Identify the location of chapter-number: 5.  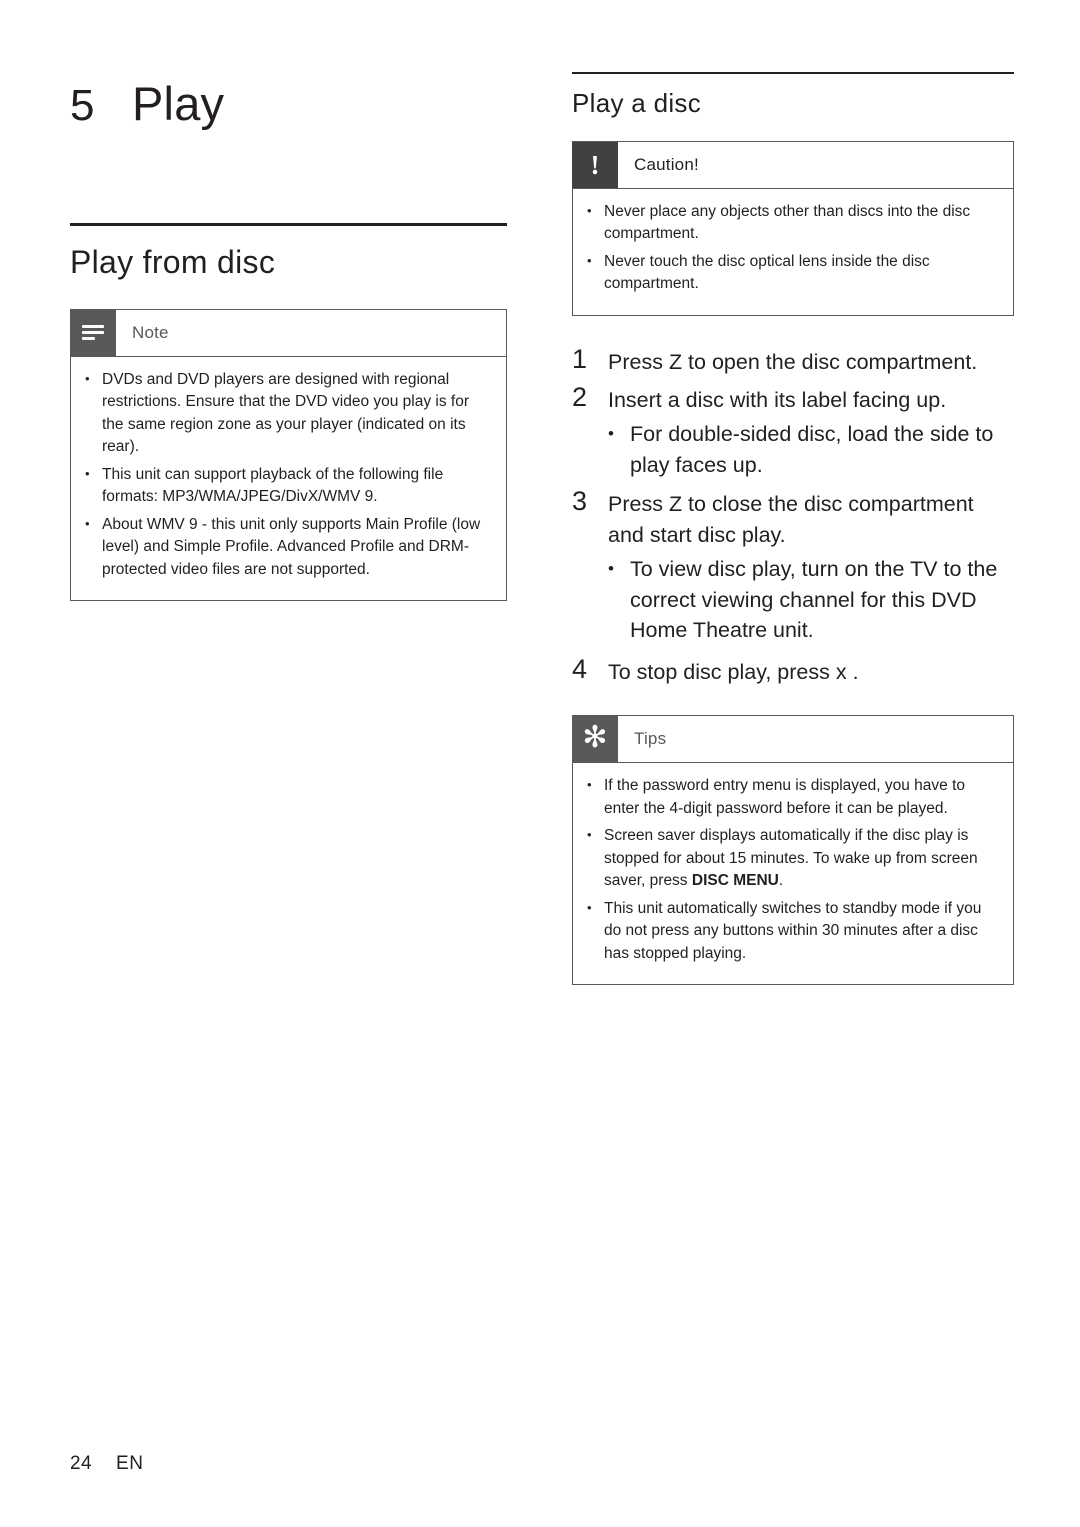
(82, 105).